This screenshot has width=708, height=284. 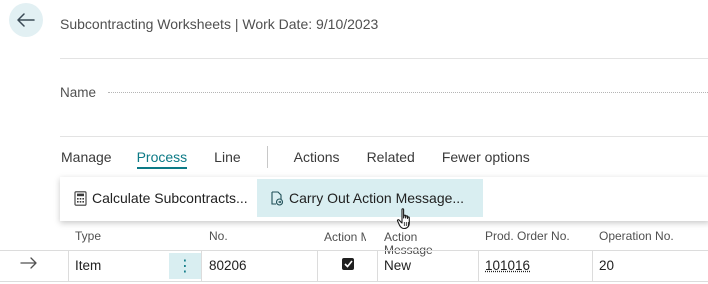 I want to click on column-no: No., so click(x=218, y=236).